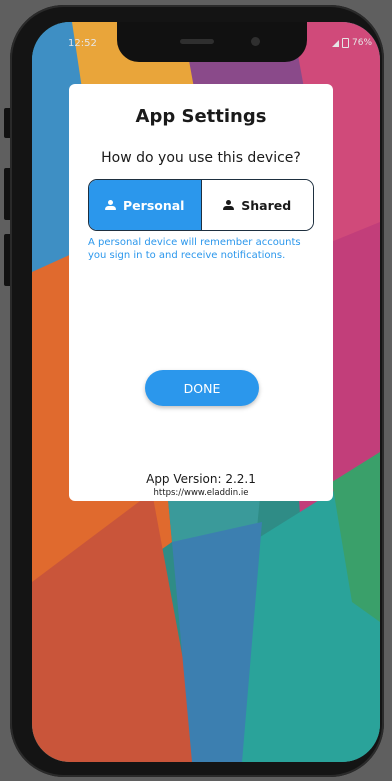 This screenshot has height=781, width=392. What do you see at coordinates (197, 41) in the screenshot?
I see `speaker-grille` at bounding box center [197, 41].